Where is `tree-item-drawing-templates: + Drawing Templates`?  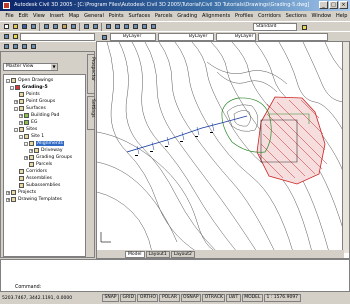
tree-item-drawing-templates: + Drawing Templates is located at coordinates (34, 199).